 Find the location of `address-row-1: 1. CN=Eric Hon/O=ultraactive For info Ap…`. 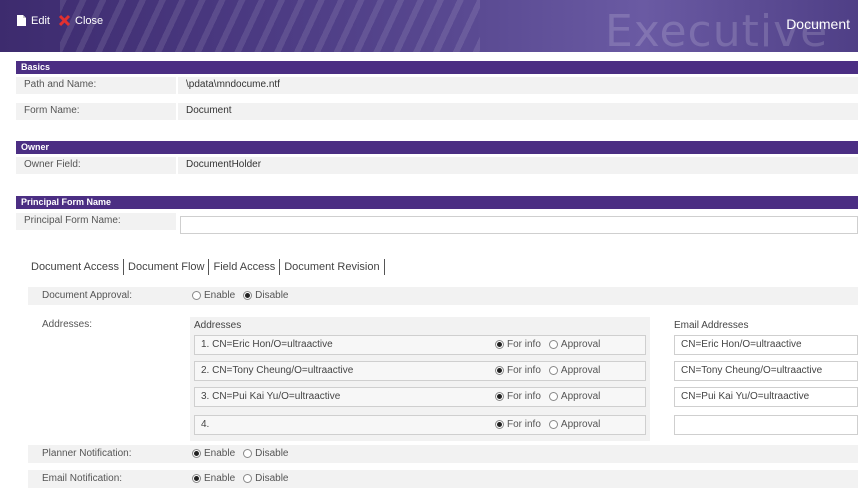

address-row-1: 1. CN=Eric Hon/O=ultraactive For info Ap… is located at coordinates (420, 345).